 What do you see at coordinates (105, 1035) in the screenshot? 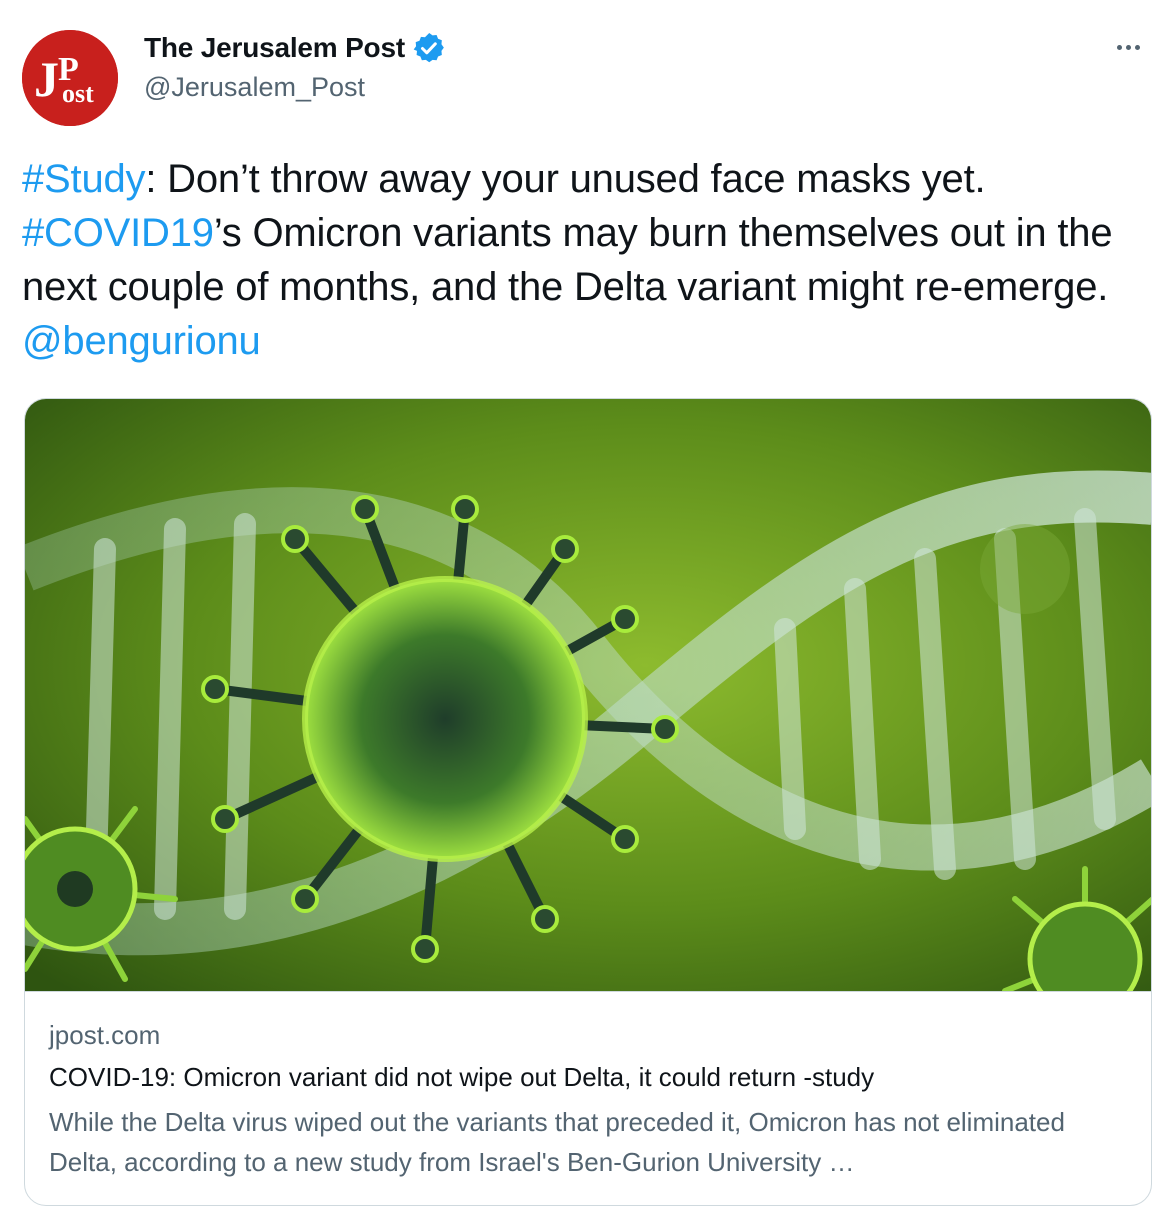
I see `card-domain: jpost.com` at bounding box center [105, 1035].